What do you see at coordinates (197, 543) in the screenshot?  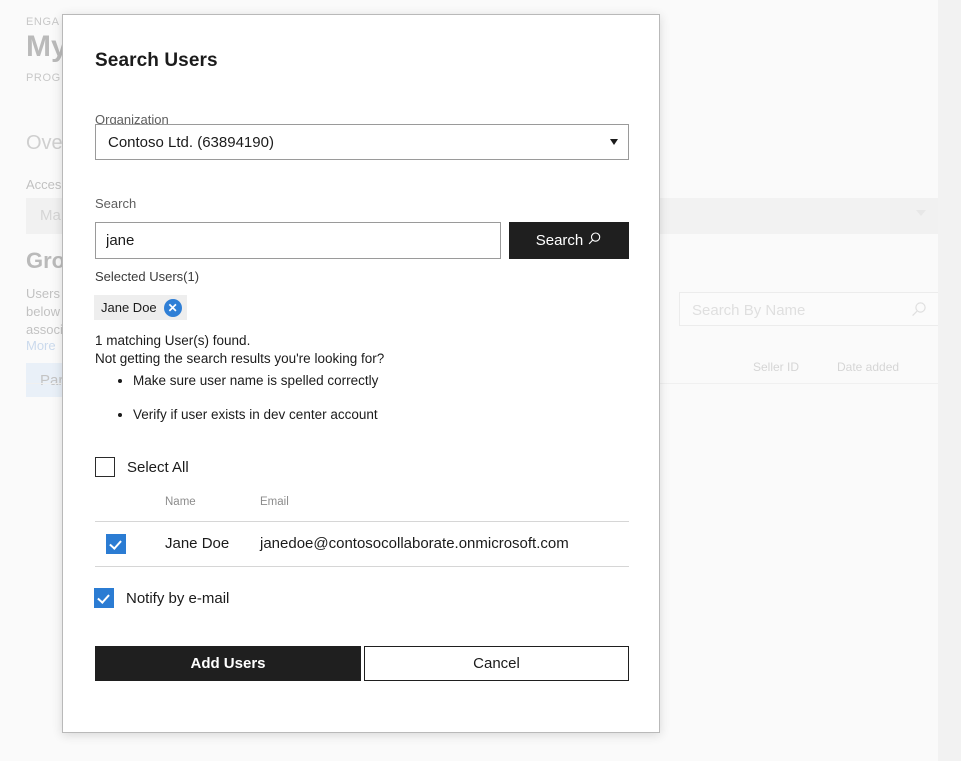 I see `cell-name: Jane Doe` at bounding box center [197, 543].